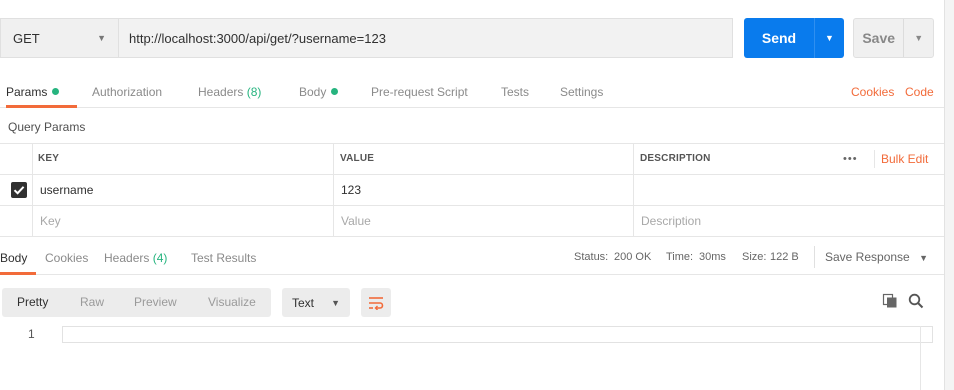 The height and width of the screenshot is (390, 954). I want to click on save-response-label: Save Response, so click(867, 257).